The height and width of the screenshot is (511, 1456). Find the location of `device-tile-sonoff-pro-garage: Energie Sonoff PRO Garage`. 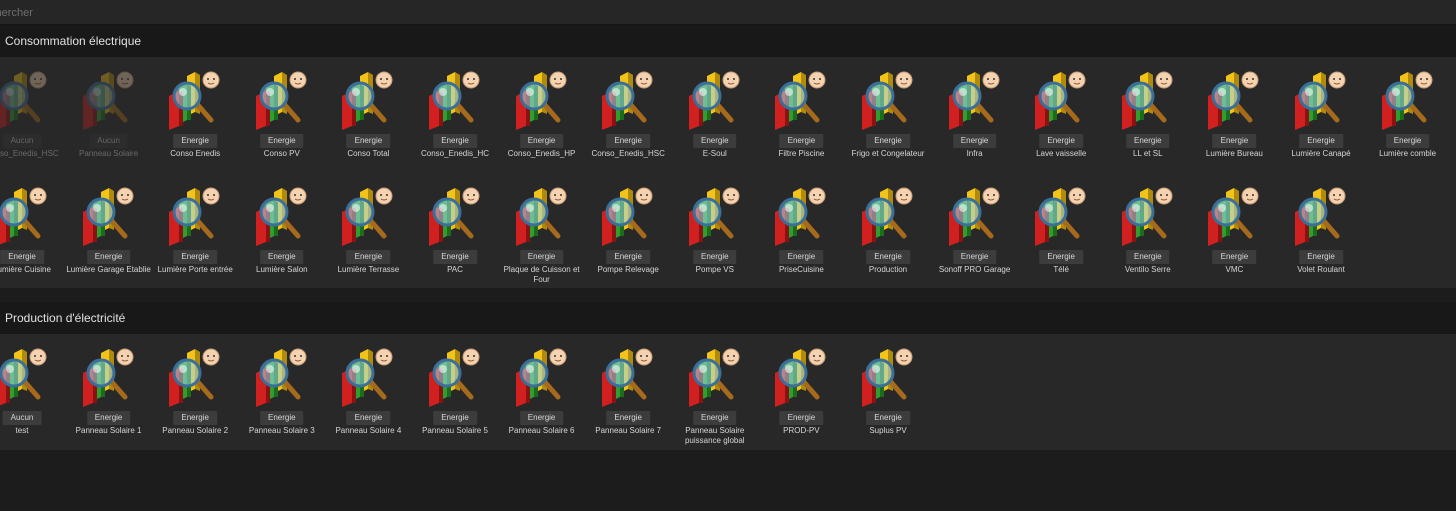

device-tile-sonoff-pro-garage: Energie Sonoff PRO Garage is located at coordinates (975, 242).